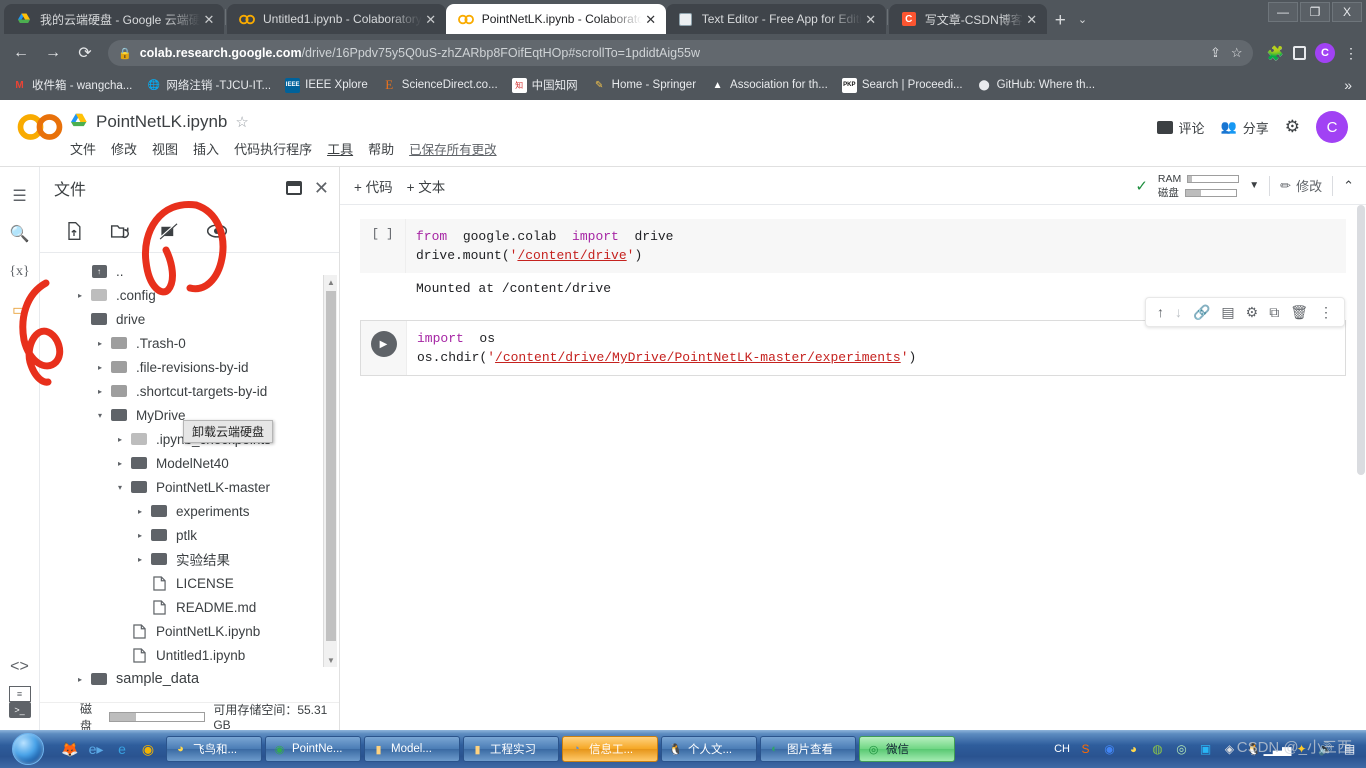  I want to click on scroll-up-icon: ▲, so click(331, 282).